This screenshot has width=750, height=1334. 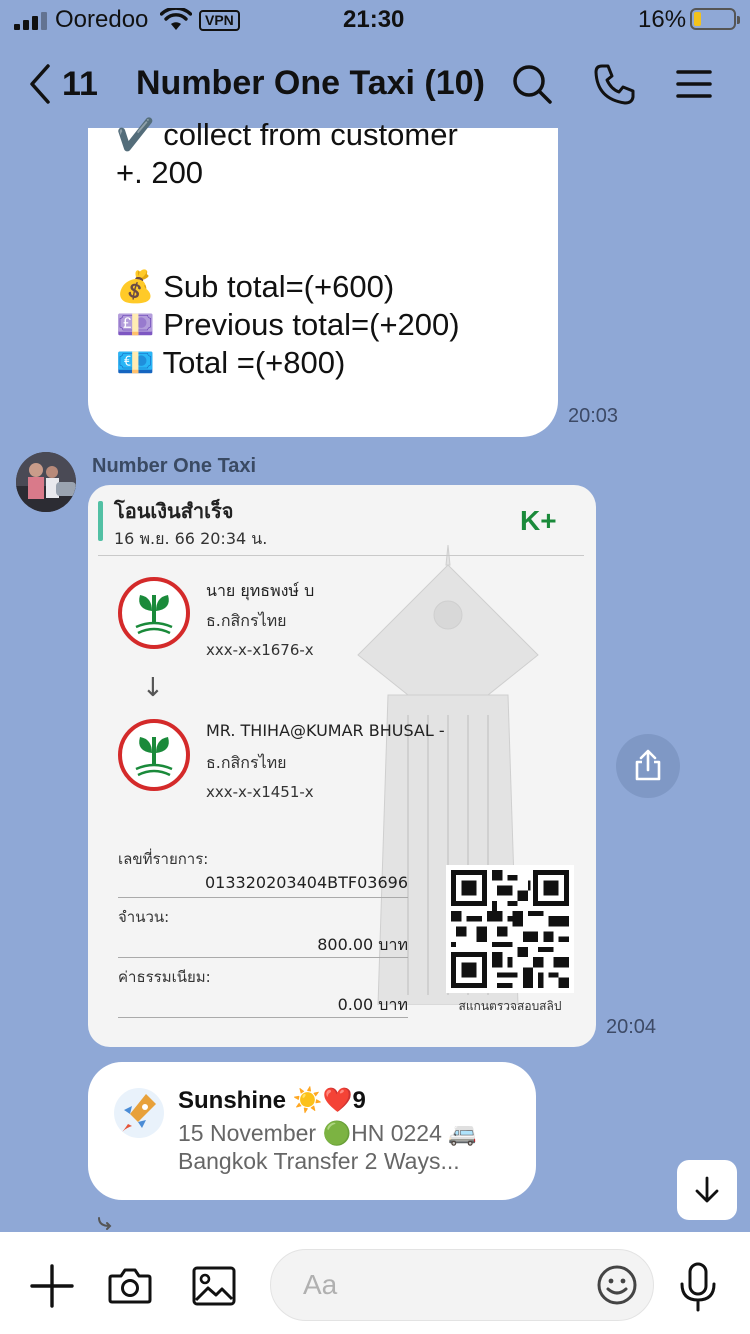 I want to click on sender-name: Number One Taxi, so click(x=174, y=466).